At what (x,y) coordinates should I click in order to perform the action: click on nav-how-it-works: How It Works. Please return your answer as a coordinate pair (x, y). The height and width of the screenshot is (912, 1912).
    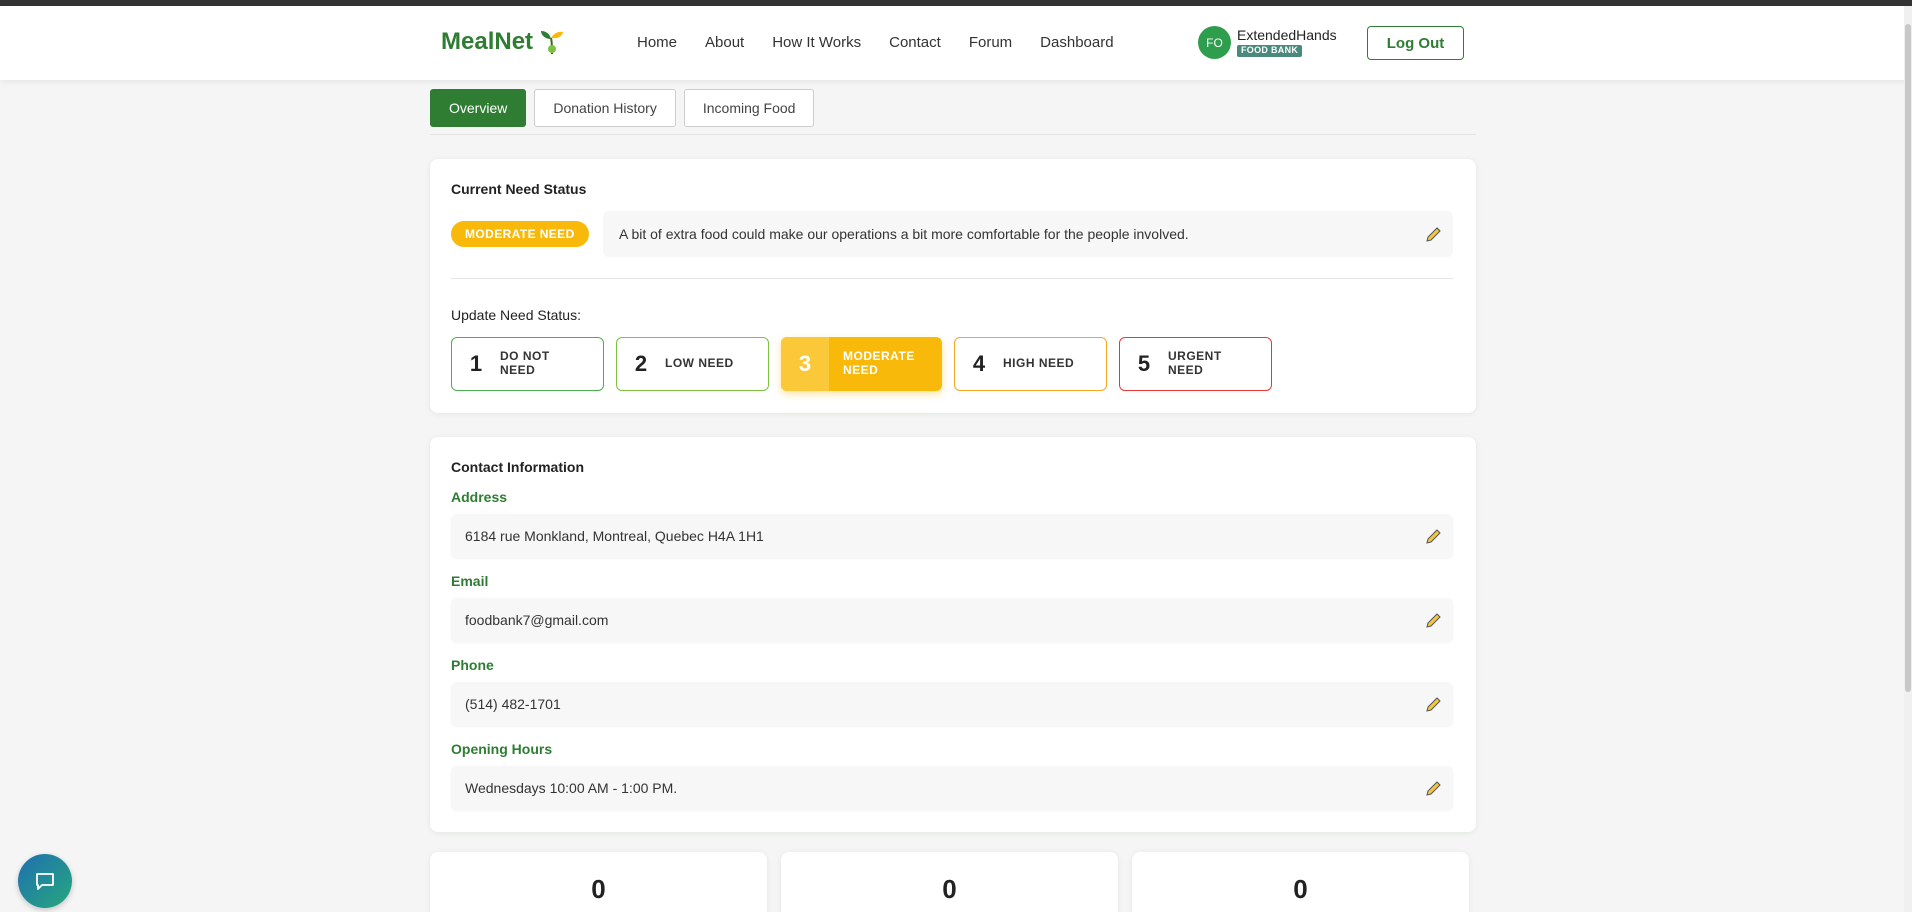
    Looking at the image, I should click on (816, 42).